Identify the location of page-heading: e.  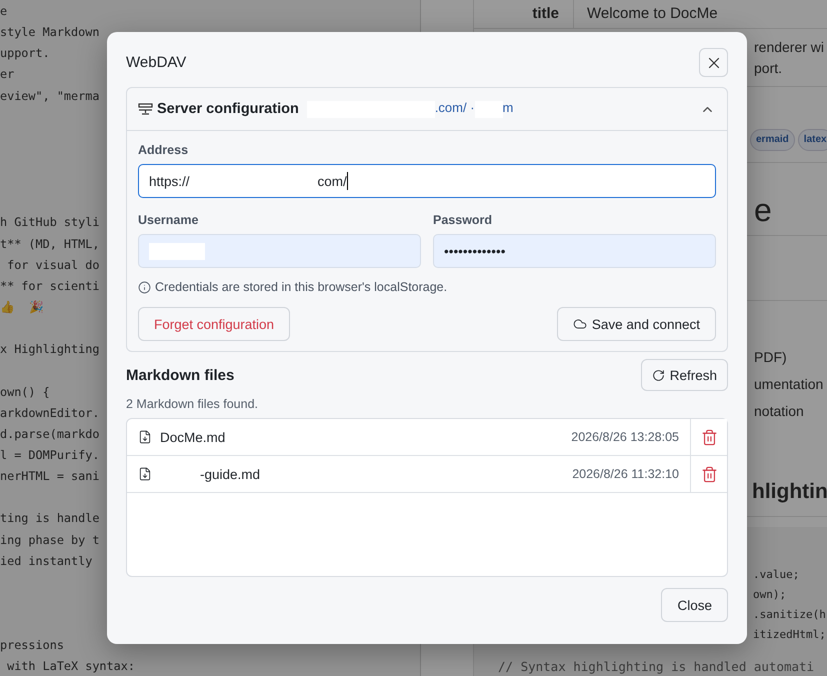
(763, 210).